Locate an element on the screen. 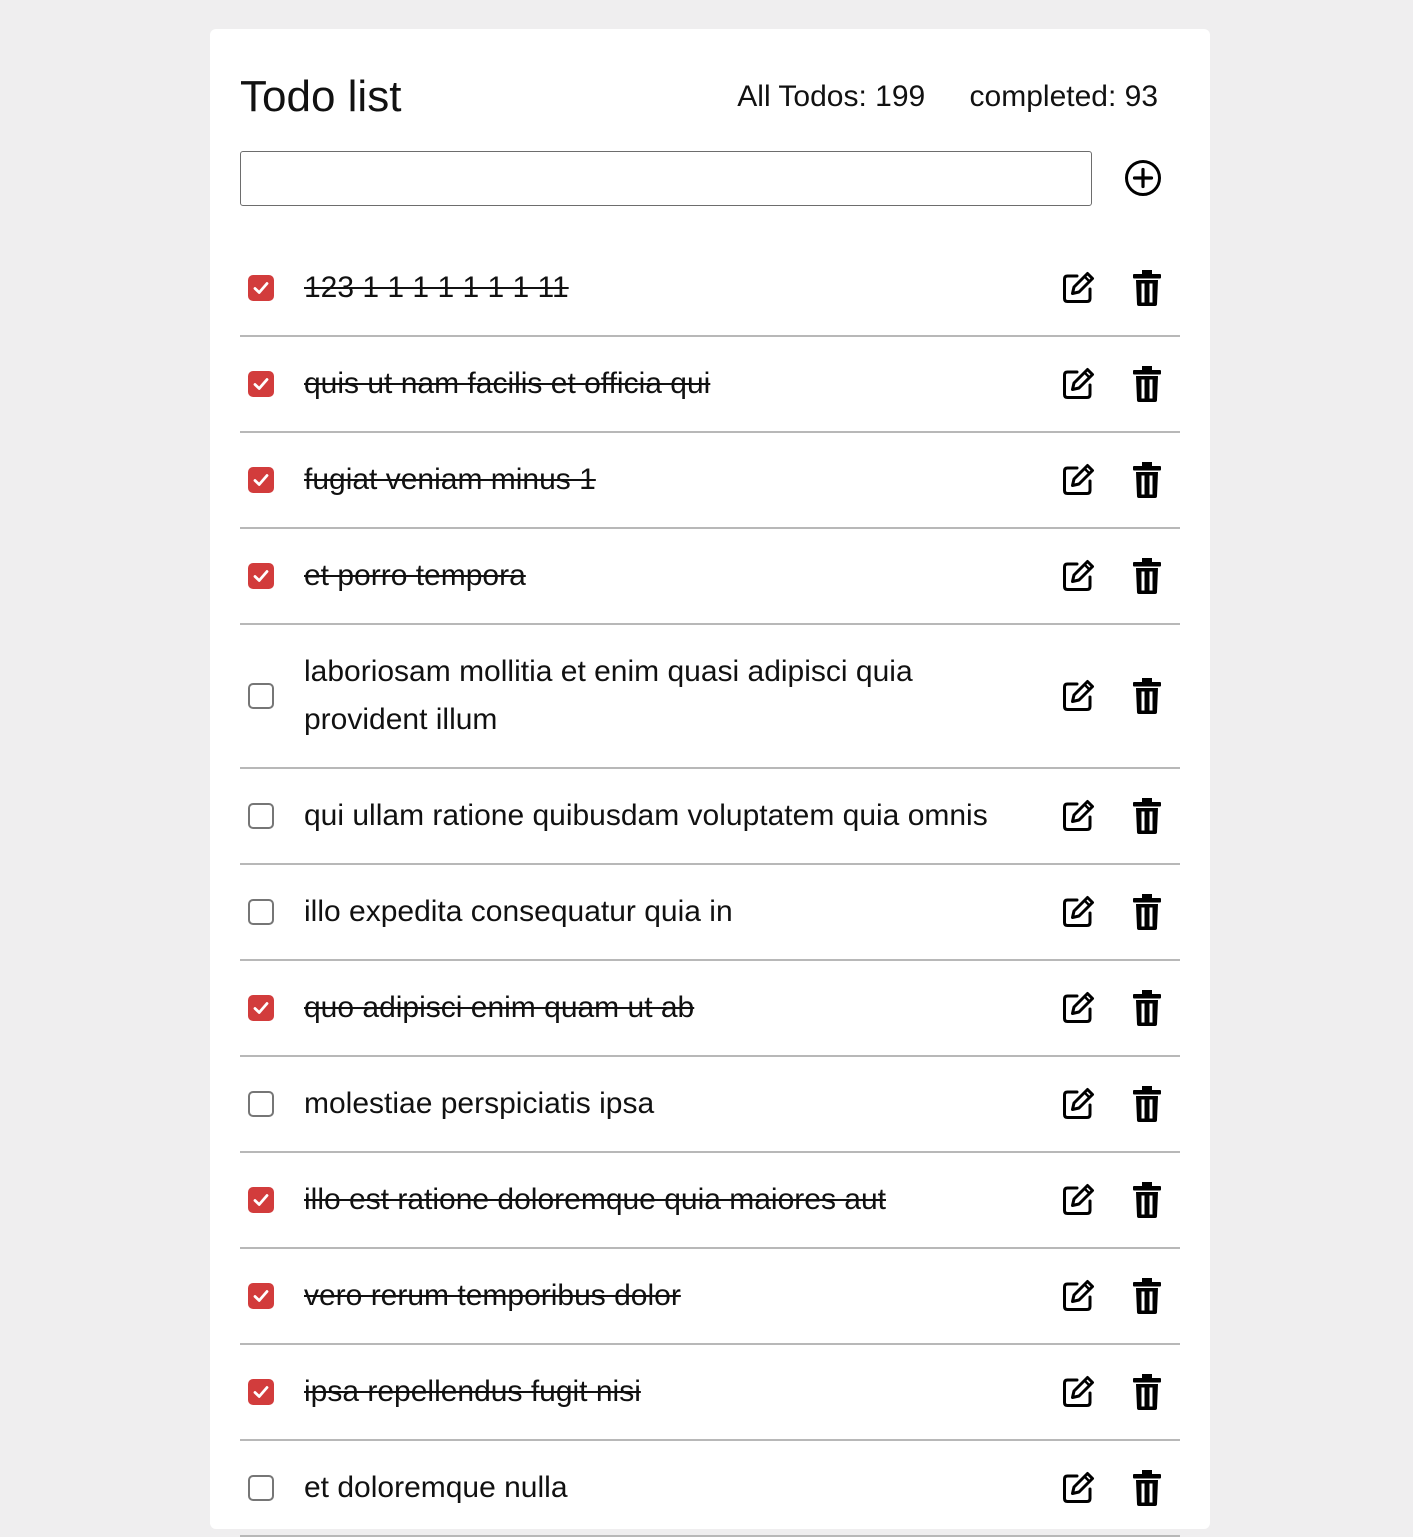 This screenshot has height=1537, width=1413. todo-item: et porro tempora is located at coordinates (710, 577).